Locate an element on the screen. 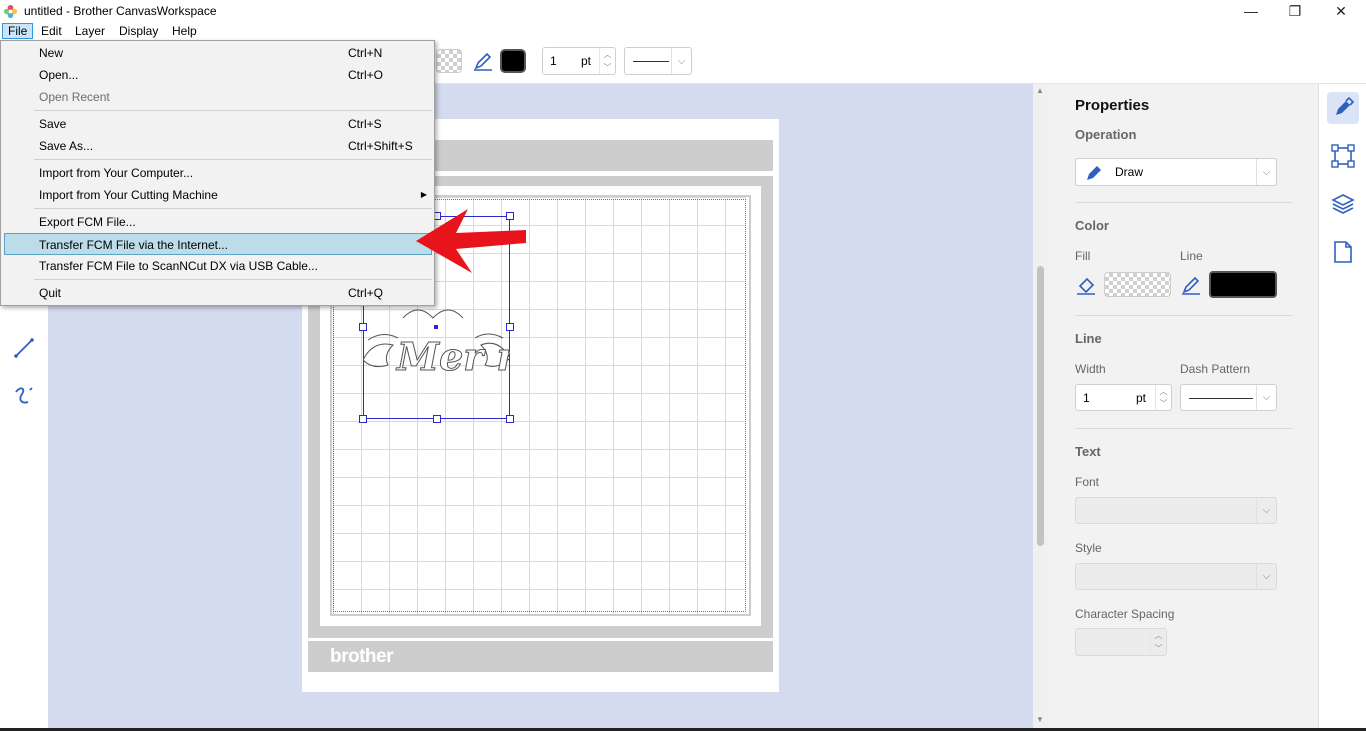 The image size is (1366, 731). toolbar-width-value: 1 is located at coordinates (553, 61).